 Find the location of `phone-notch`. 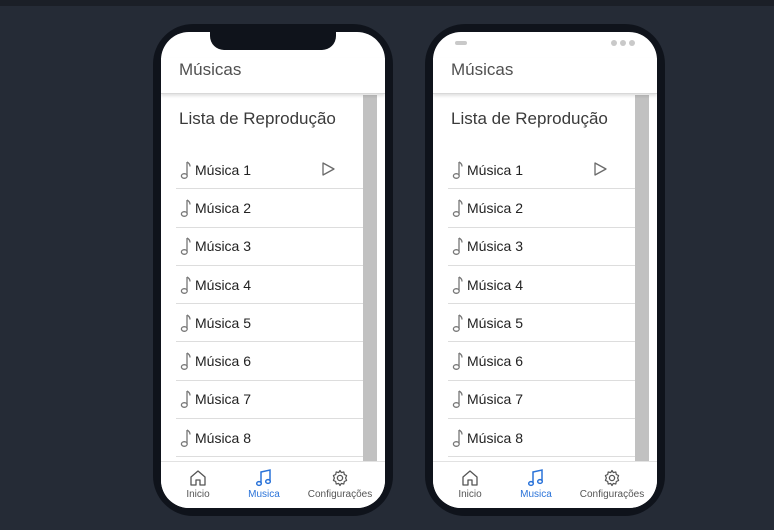

phone-notch is located at coordinates (273, 41).